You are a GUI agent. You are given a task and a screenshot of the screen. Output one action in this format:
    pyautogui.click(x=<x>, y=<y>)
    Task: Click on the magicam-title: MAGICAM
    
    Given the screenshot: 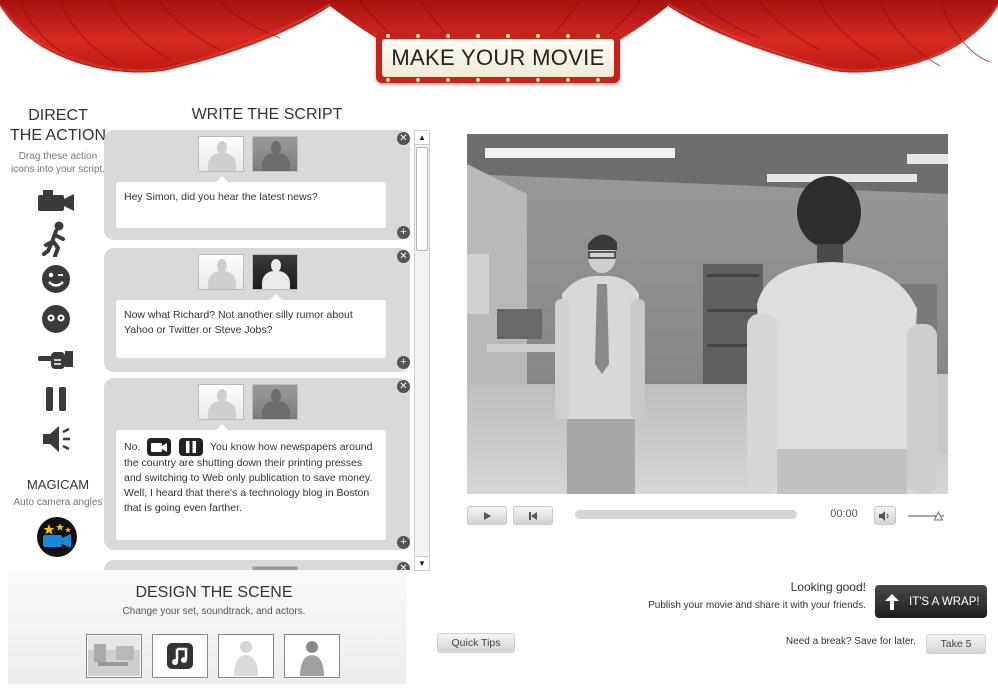 What is the action you would take?
    pyautogui.click(x=58, y=484)
    